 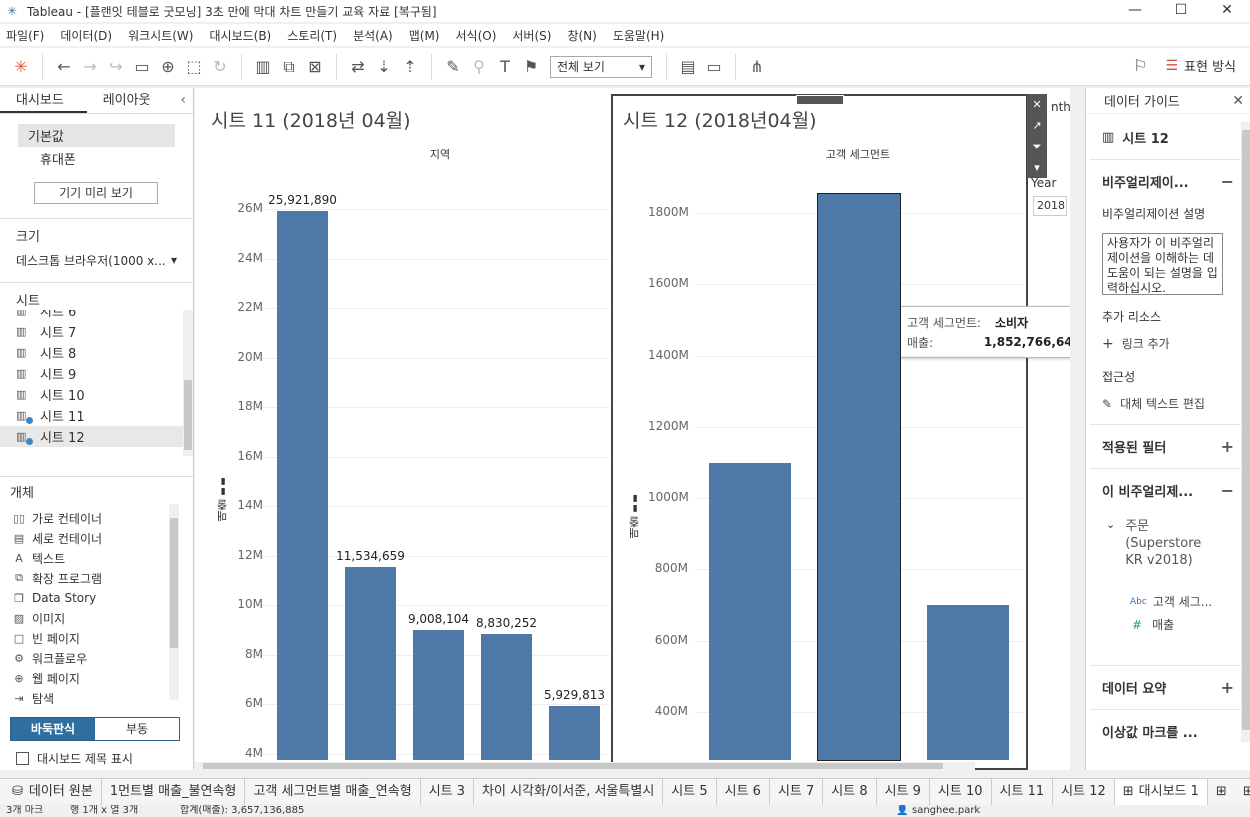 What do you see at coordinates (1037, 146) in the screenshot?
I see `filter-icon: ⏷` at bounding box center [1037, 146].